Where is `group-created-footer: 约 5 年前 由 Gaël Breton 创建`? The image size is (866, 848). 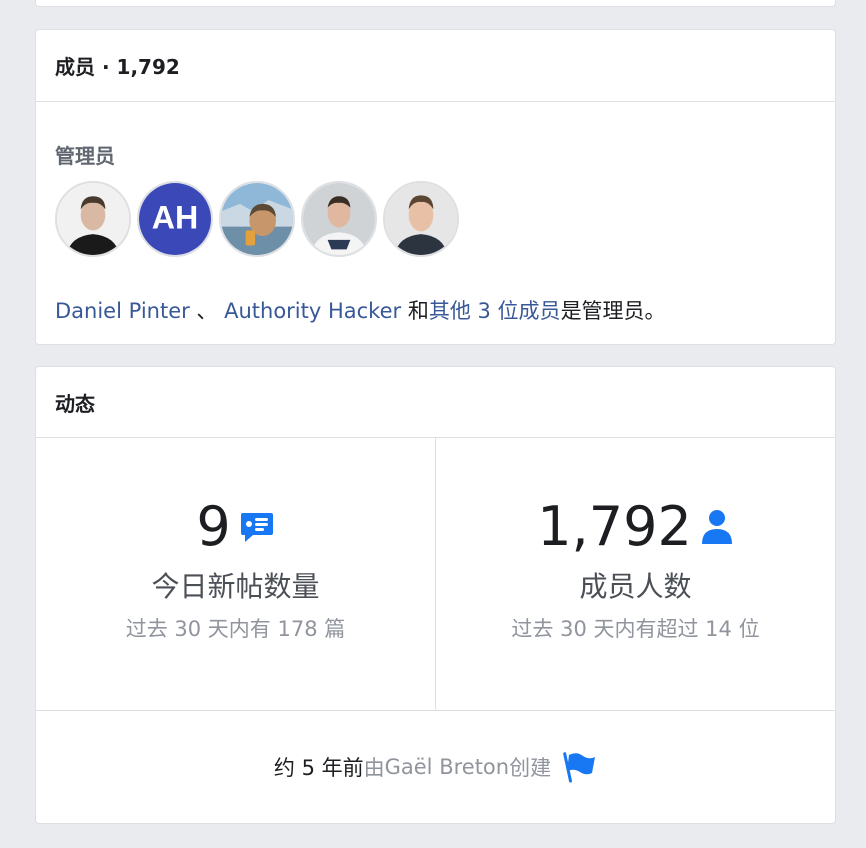 group-created-footer: 约 5 年前 由 Gaël Breton 创建 is located at coordinates (435, 767).